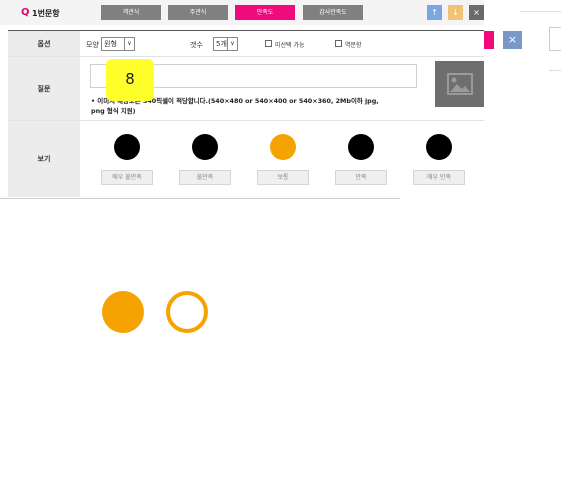  Describe the element at coordinates (353, 45) in the screenshot. I see `reverse-label: 역문항` at that location.